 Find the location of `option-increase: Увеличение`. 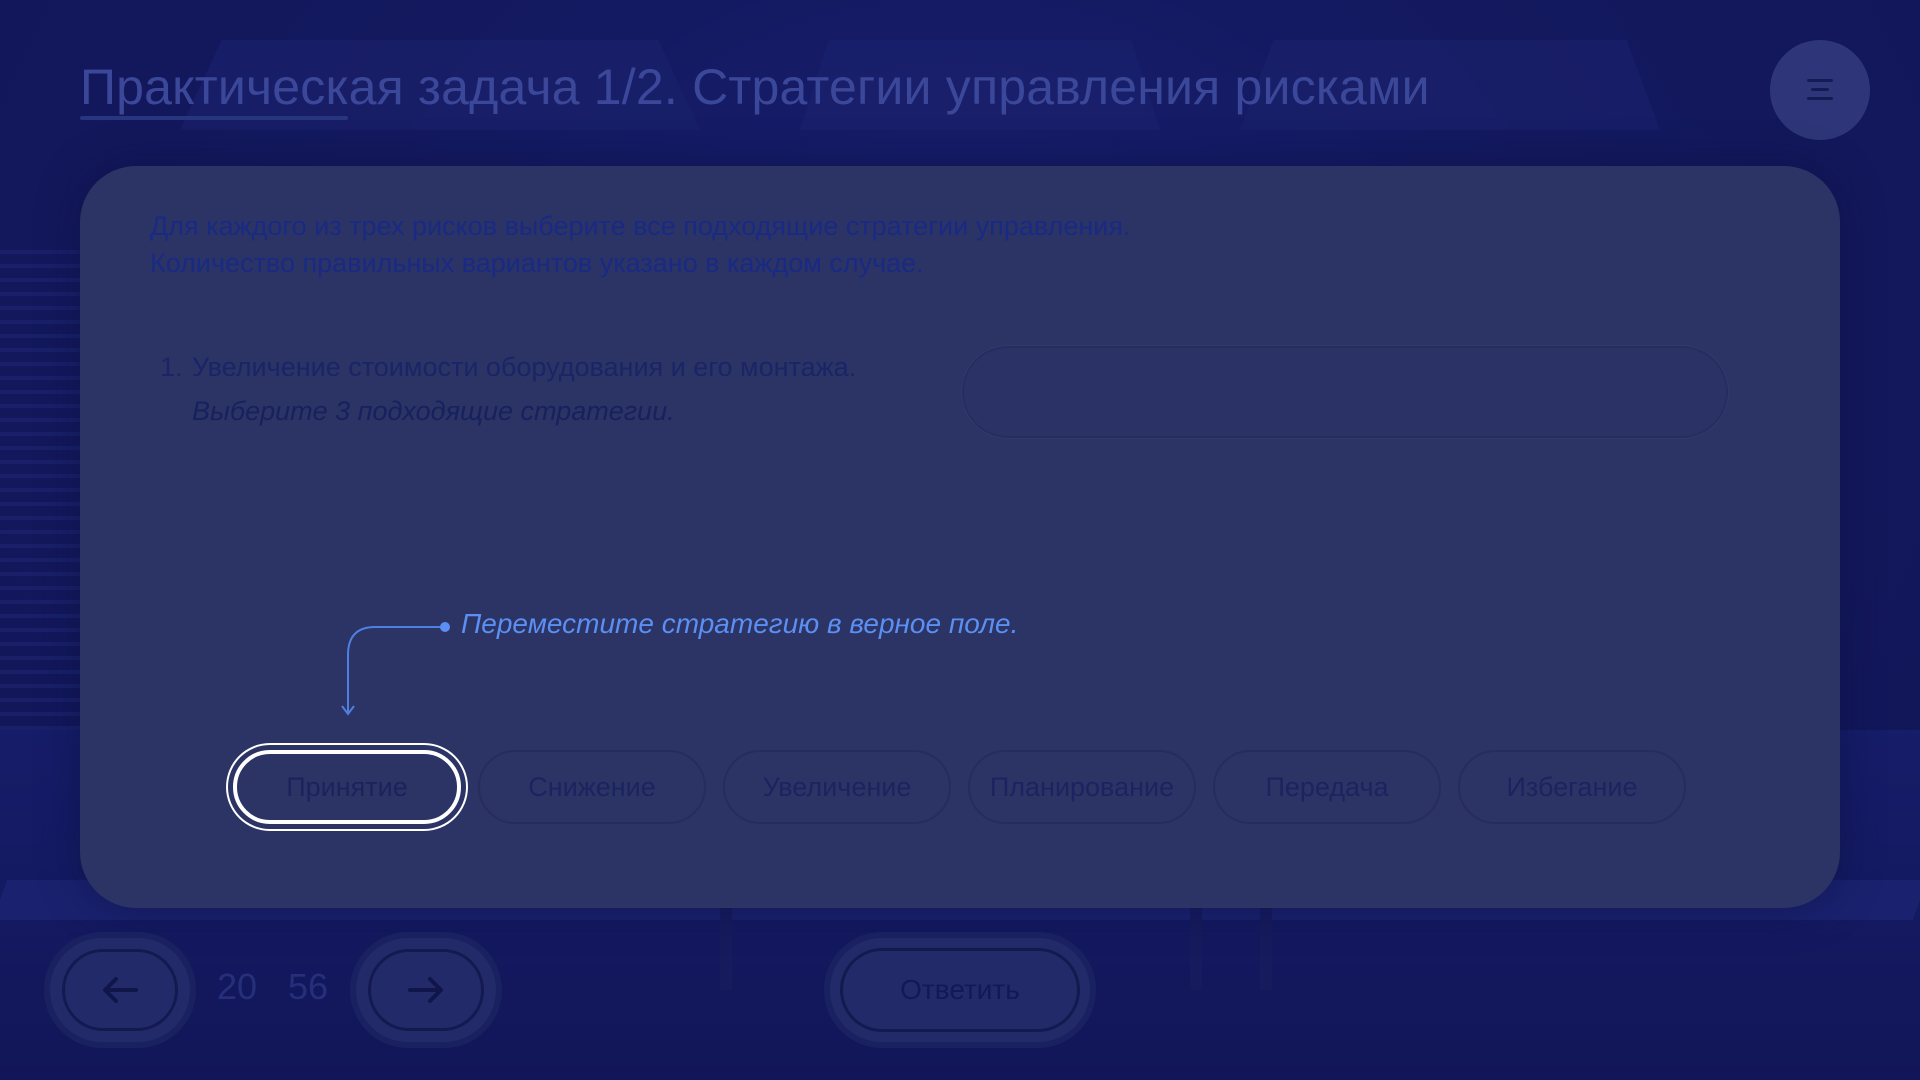

option-increase: Увеличение is located at coordinates (837, 787).